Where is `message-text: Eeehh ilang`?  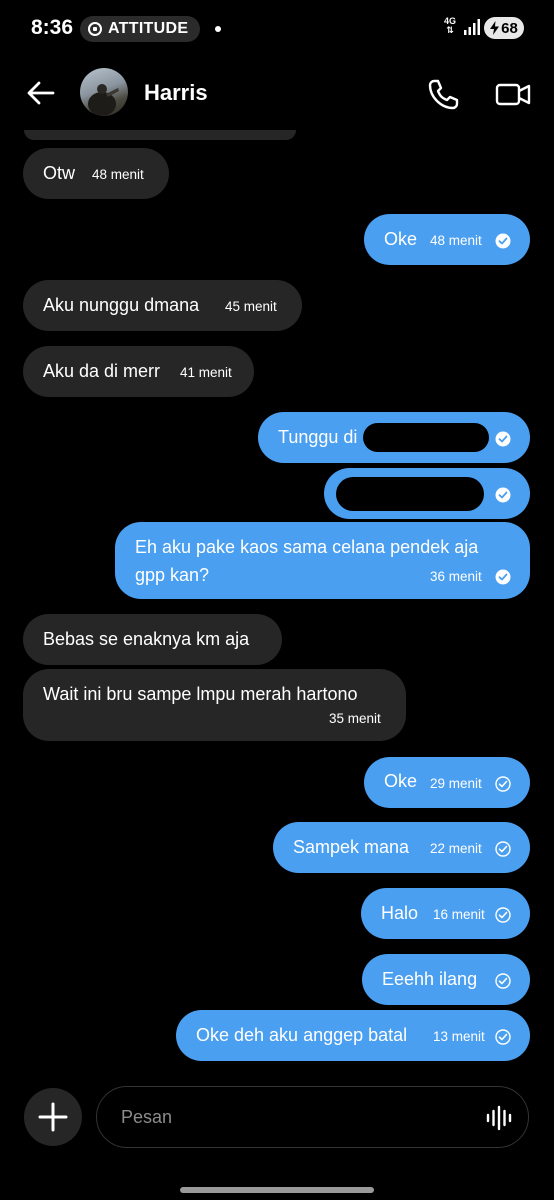 message-text: Eeehh ilang is located at coordinates (430, 979).